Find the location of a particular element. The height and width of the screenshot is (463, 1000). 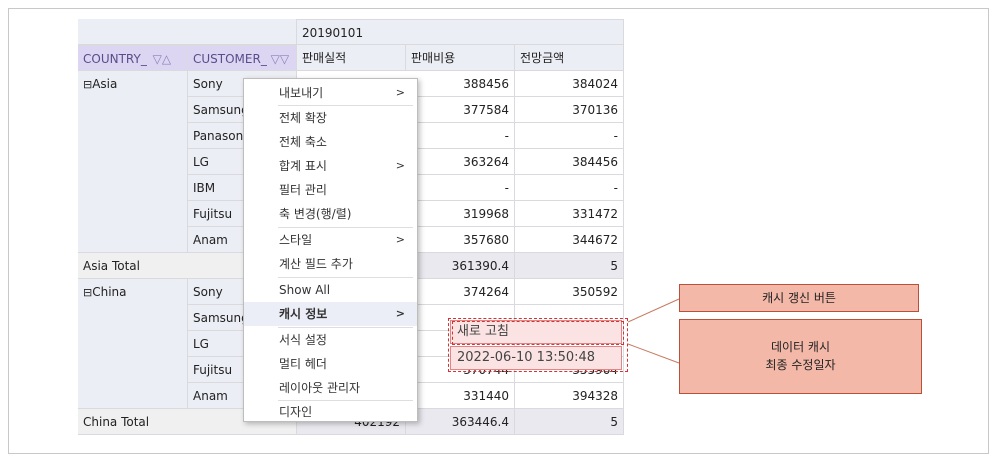

cost-cell: 331440 is located at coordinates (460, 396).